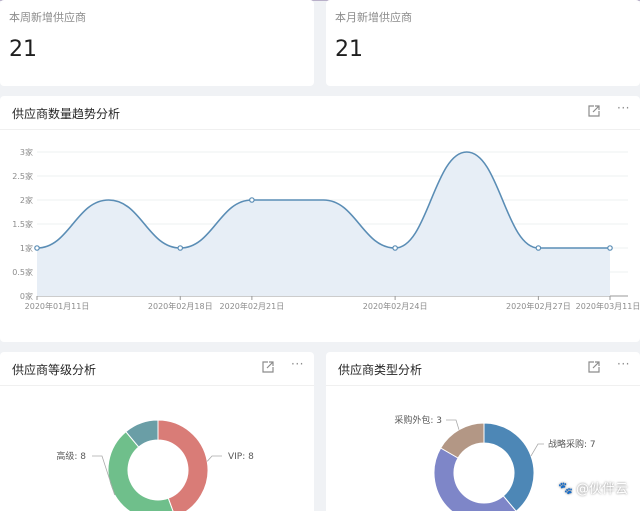  I want to click on x-tick-label: 2020年03月11日, so click(608, 306).